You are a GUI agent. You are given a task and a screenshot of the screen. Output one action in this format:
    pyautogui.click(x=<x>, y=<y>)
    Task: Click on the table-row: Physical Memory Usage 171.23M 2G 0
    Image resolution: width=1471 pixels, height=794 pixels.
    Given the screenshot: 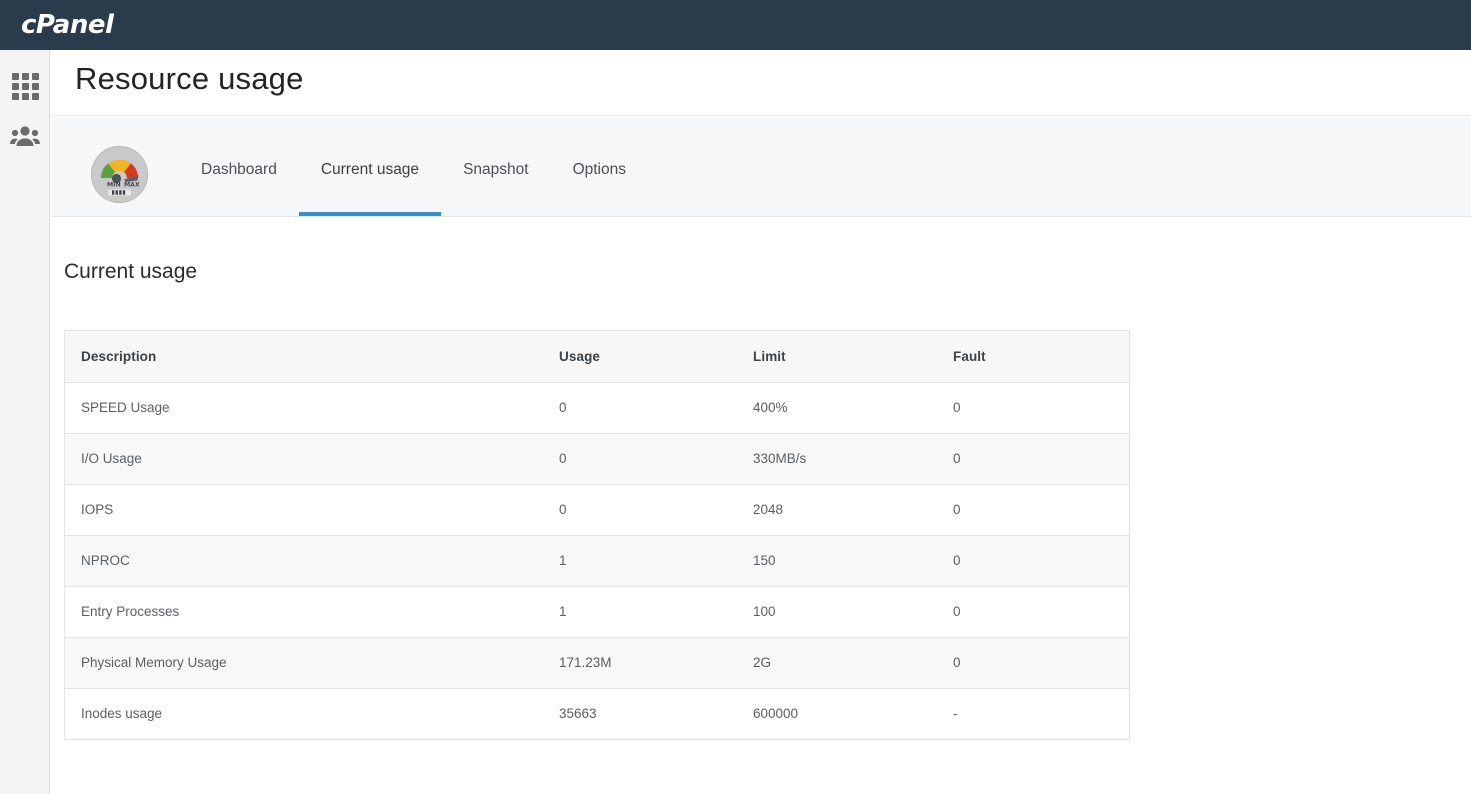 What is the action you would take?
    pyautogui.click(x=597, y=663)
    